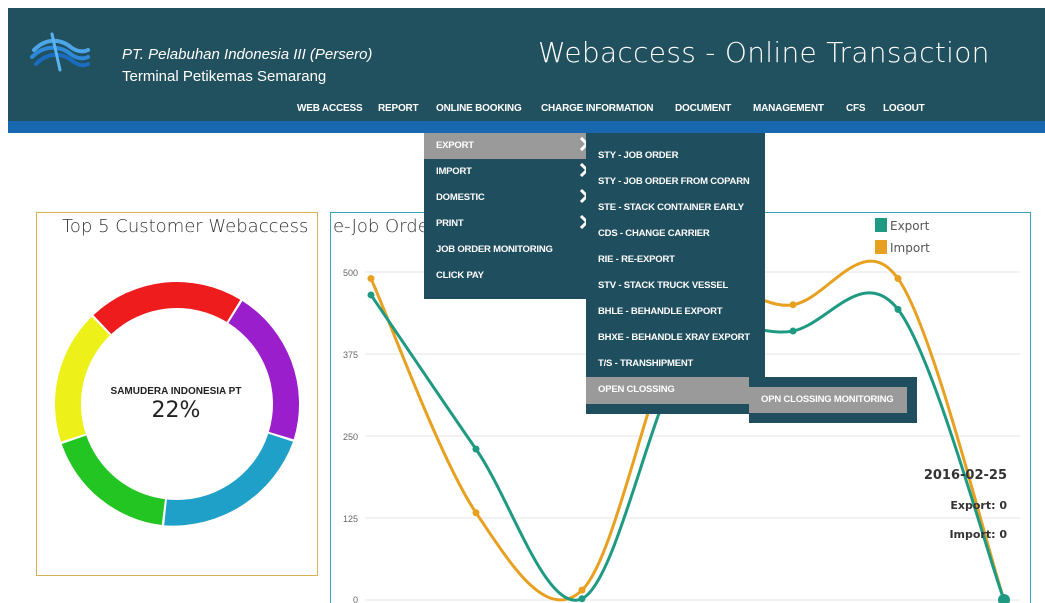 This screenshot has height=603, width=1045. Describe the element at coordinates (675, 182) in the screenshot. I see `menu-sty-job-order-coparn: STY - JOB ORDER FROM COPARN` at that location.